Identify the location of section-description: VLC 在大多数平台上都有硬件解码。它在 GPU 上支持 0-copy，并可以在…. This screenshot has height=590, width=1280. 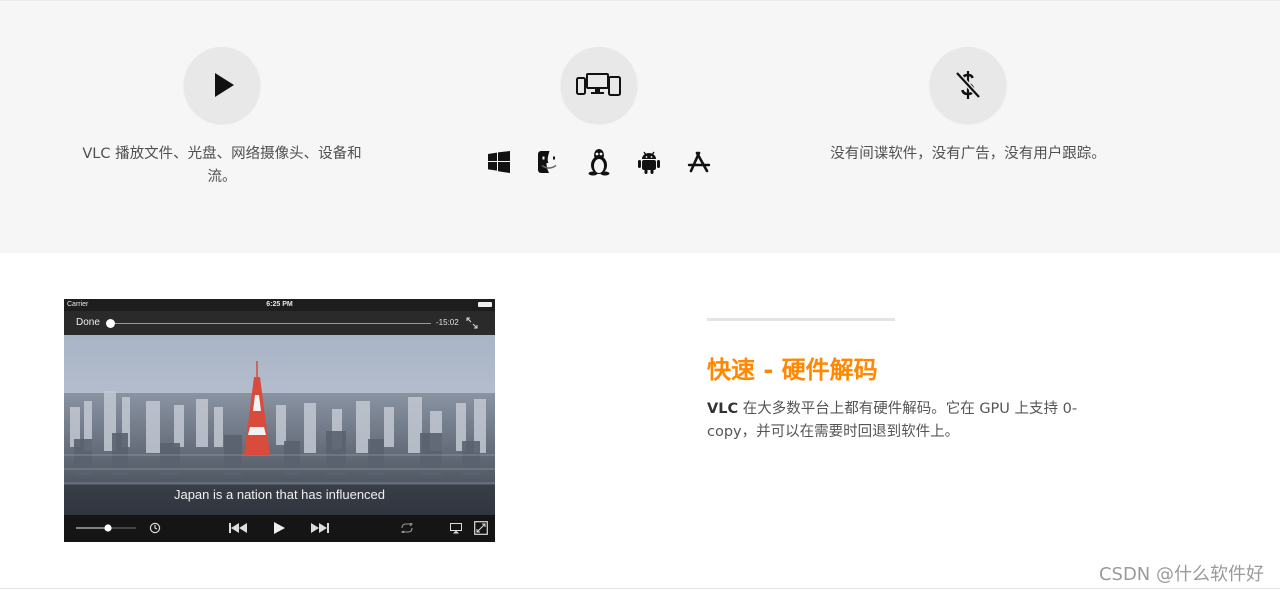
(907, 421).